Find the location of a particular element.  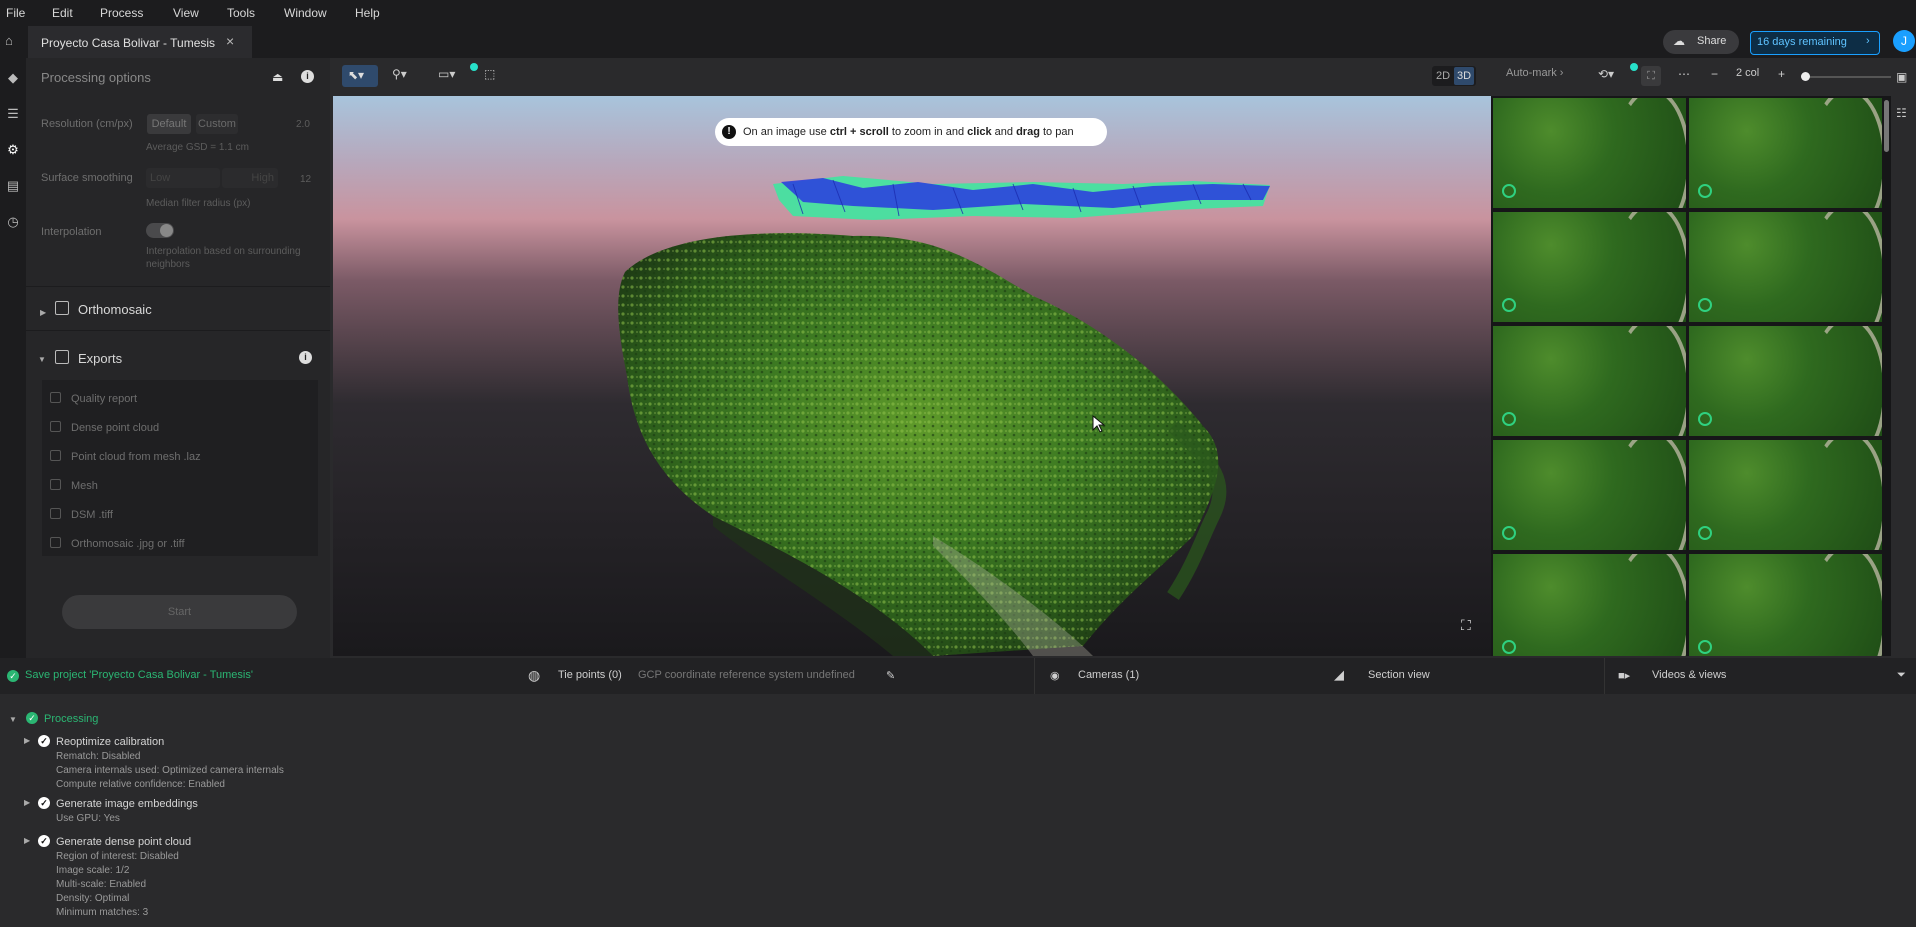

resolution-custom-button: Custom is located at coordinates (217, 124).